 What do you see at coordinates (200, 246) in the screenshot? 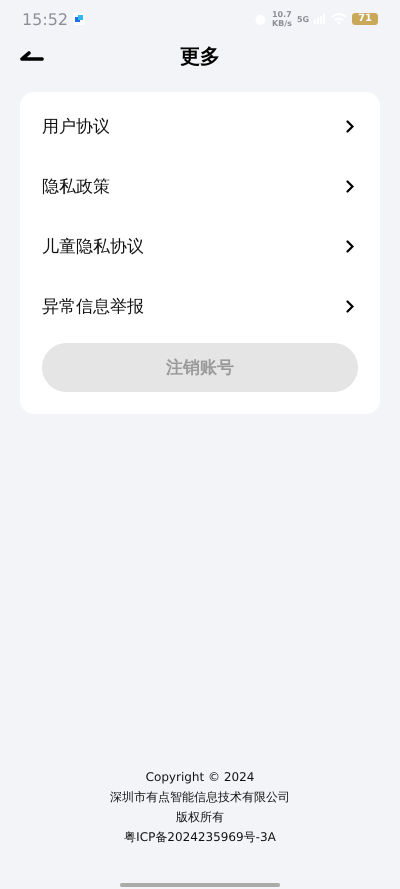
I see `menu-item: 儿童隐私协议` at bounding box center [200, 246].